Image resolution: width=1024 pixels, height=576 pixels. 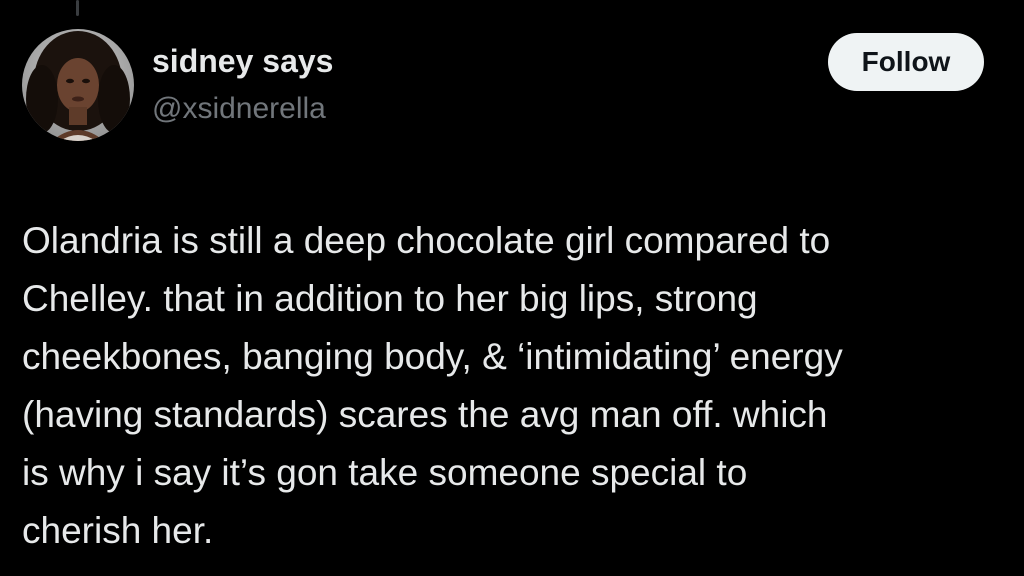 I want to click on follow-button: Follow, so click(x=906, y=62).